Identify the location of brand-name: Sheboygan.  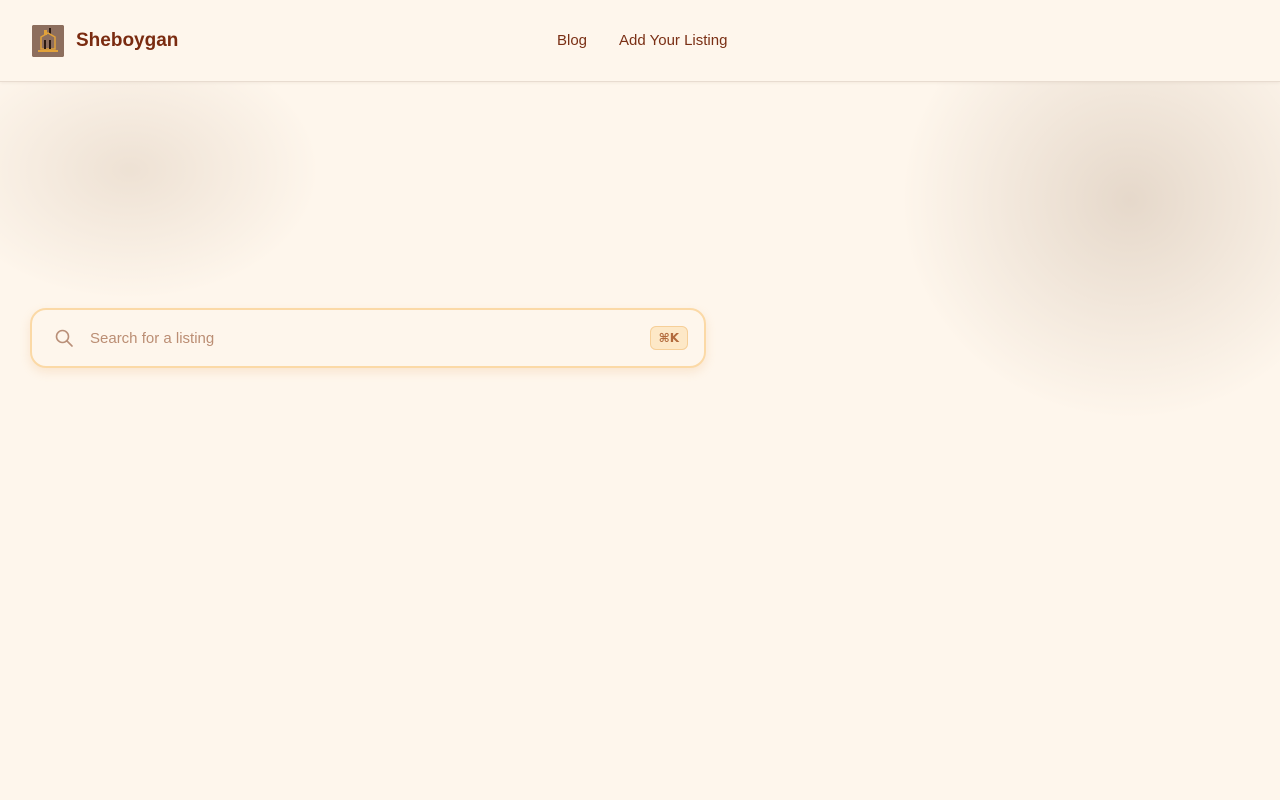
(127, 40).